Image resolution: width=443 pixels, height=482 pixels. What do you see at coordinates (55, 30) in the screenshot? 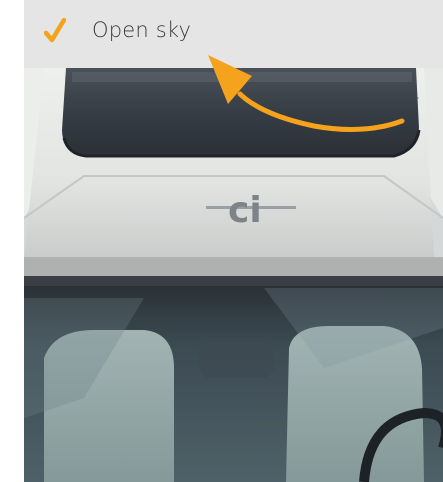
I see `check-icon` at bounding box center [55, 30].